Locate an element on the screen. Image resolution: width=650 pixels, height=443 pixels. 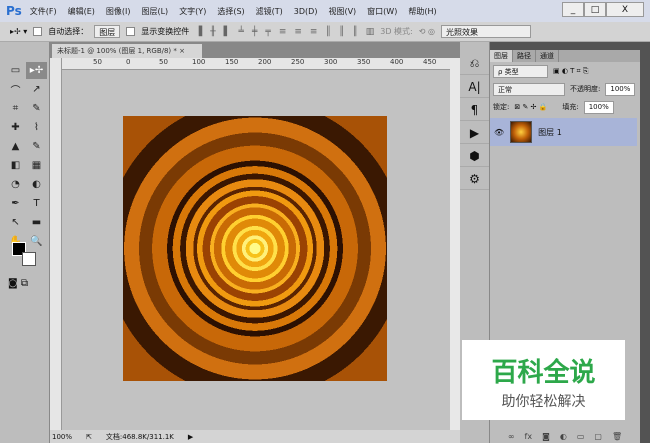
menu-help: 帮助(H) is located at coordinates (422, 11).